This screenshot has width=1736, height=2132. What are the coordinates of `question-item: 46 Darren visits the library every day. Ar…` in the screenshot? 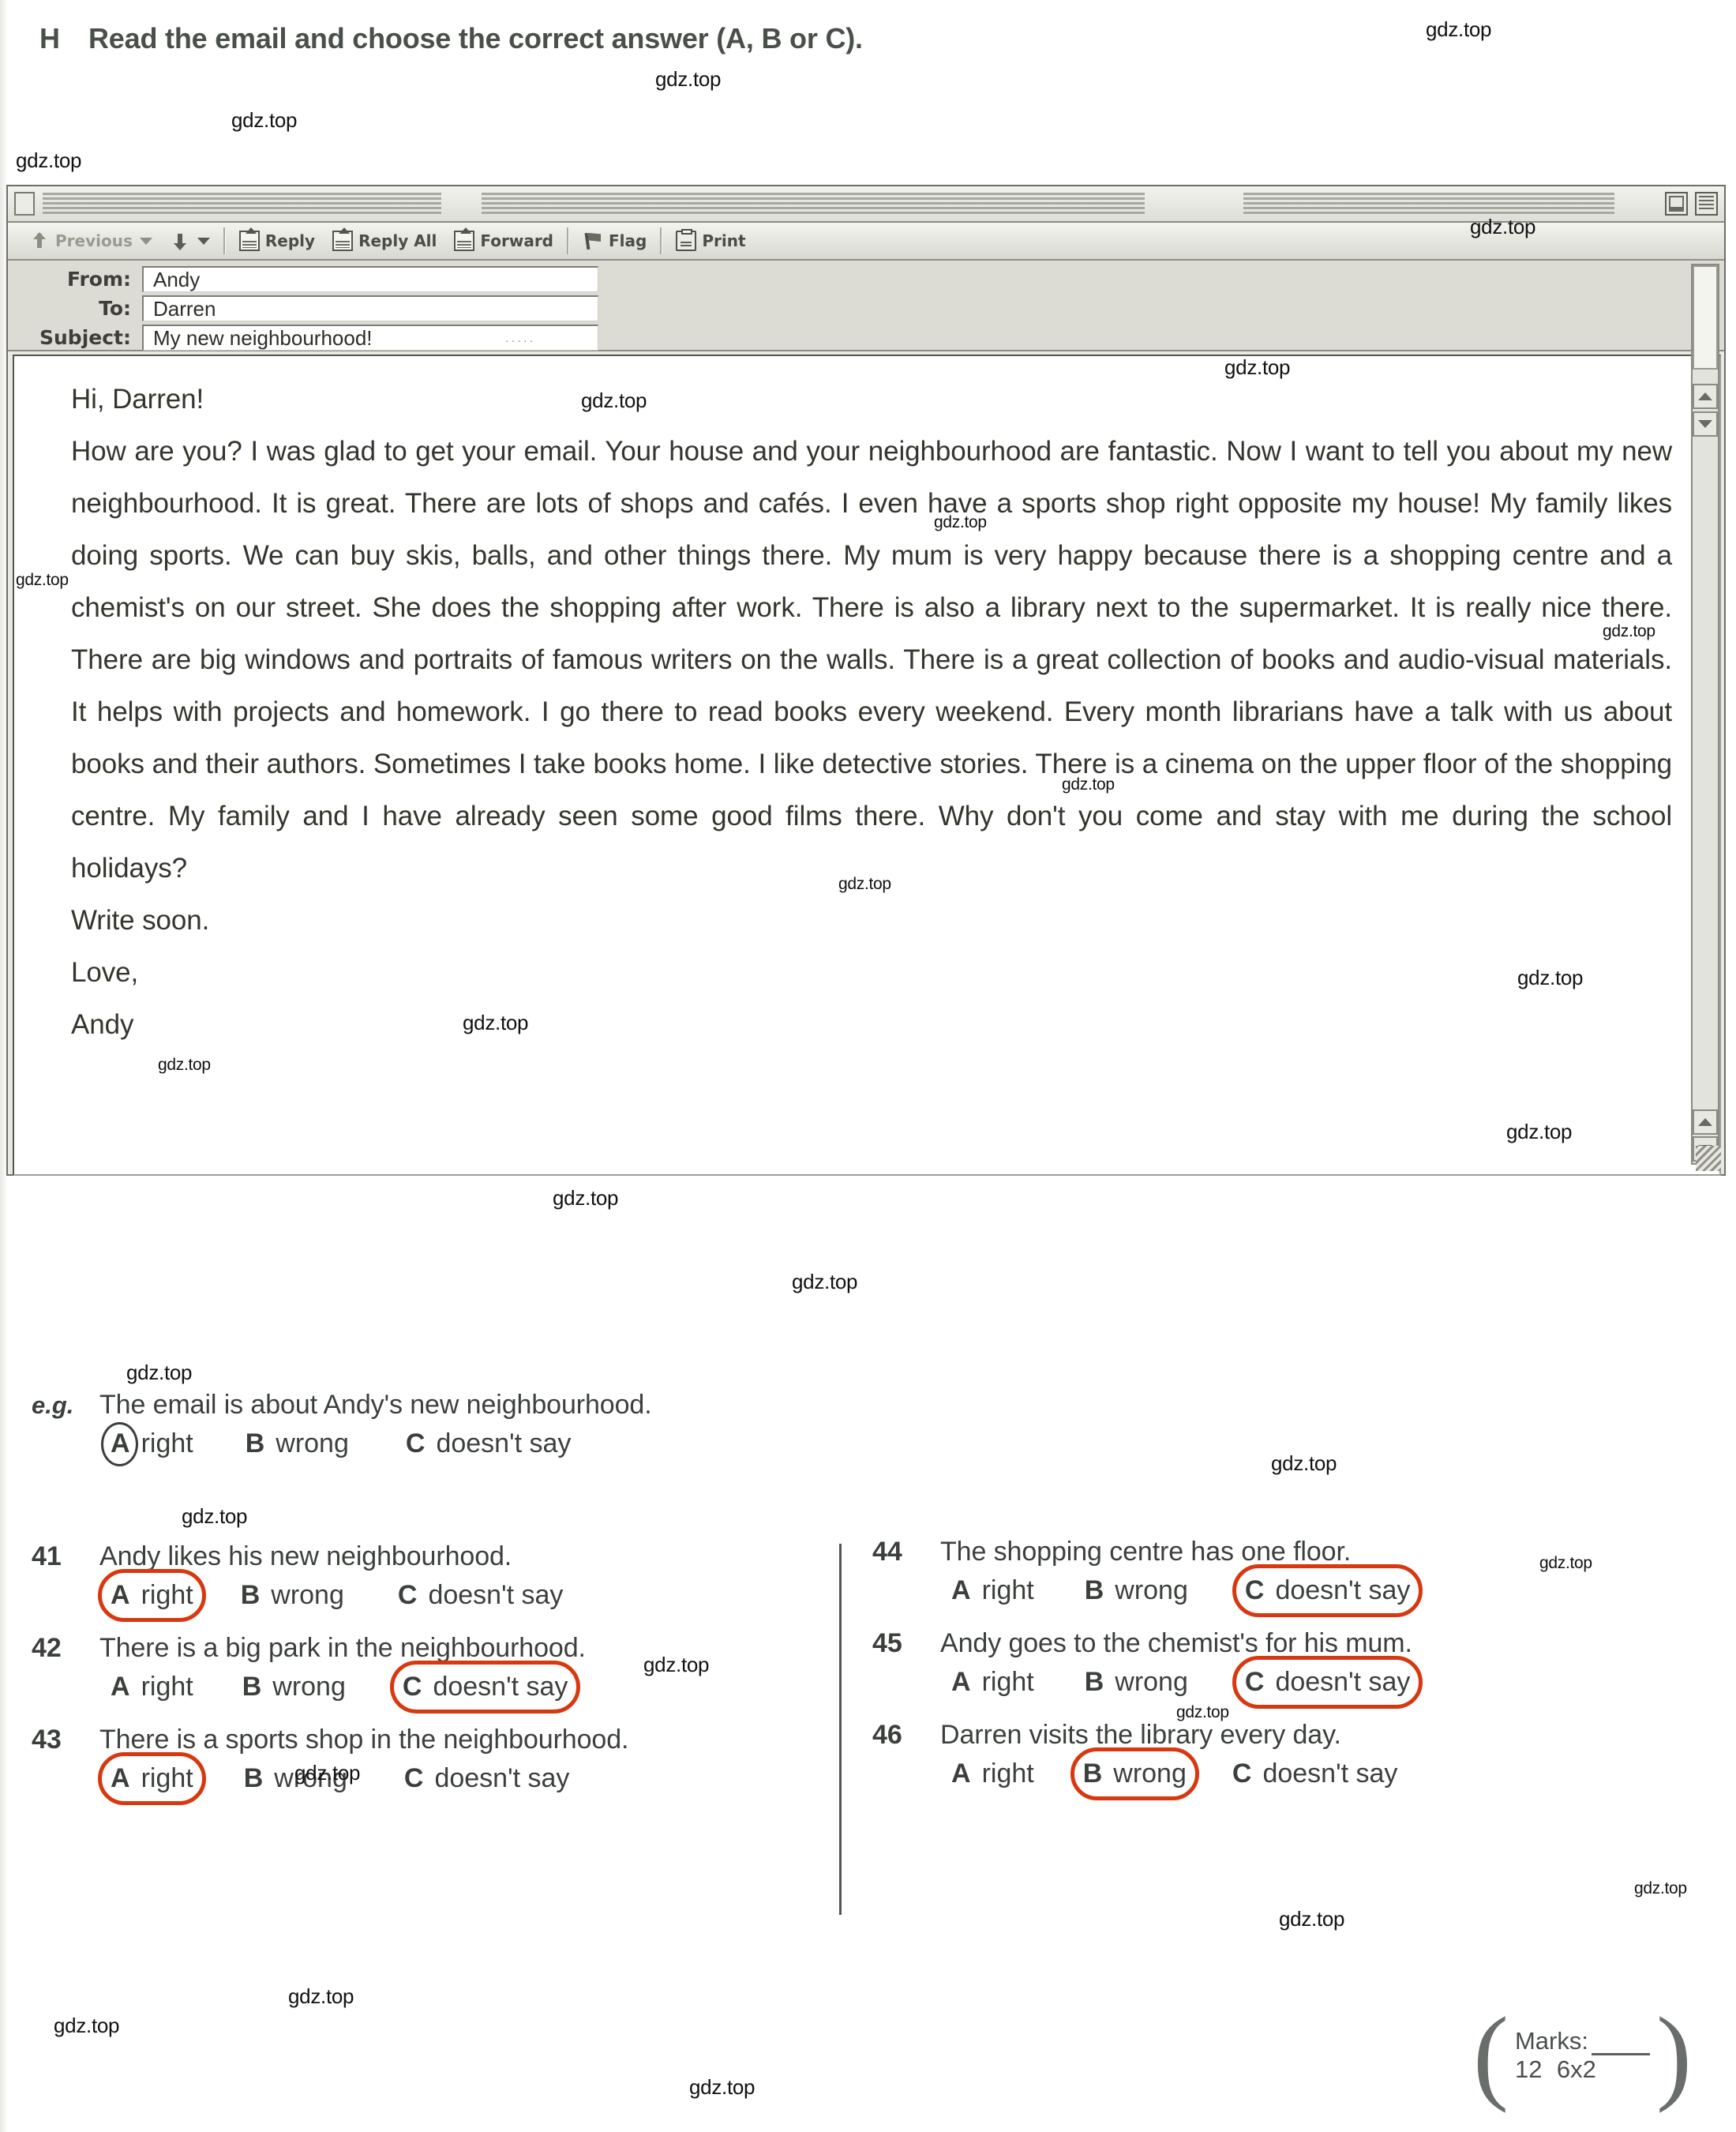 It's located at (1290, 1760).